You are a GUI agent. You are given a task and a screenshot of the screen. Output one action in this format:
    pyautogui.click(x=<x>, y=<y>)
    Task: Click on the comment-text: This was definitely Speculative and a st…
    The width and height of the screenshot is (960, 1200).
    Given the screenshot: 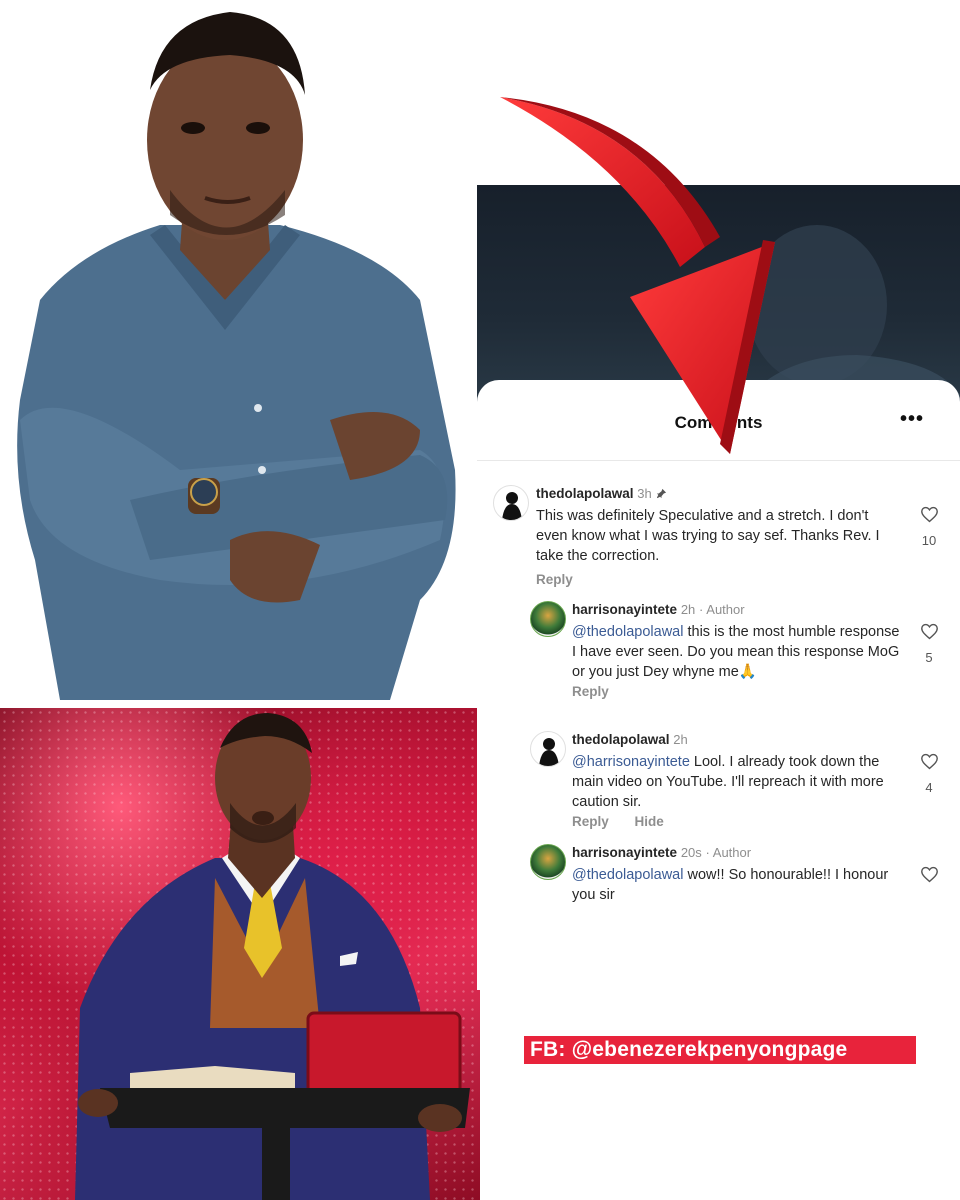 What is the action you would take?
    pyautogui.click(x=708, y=536)
    